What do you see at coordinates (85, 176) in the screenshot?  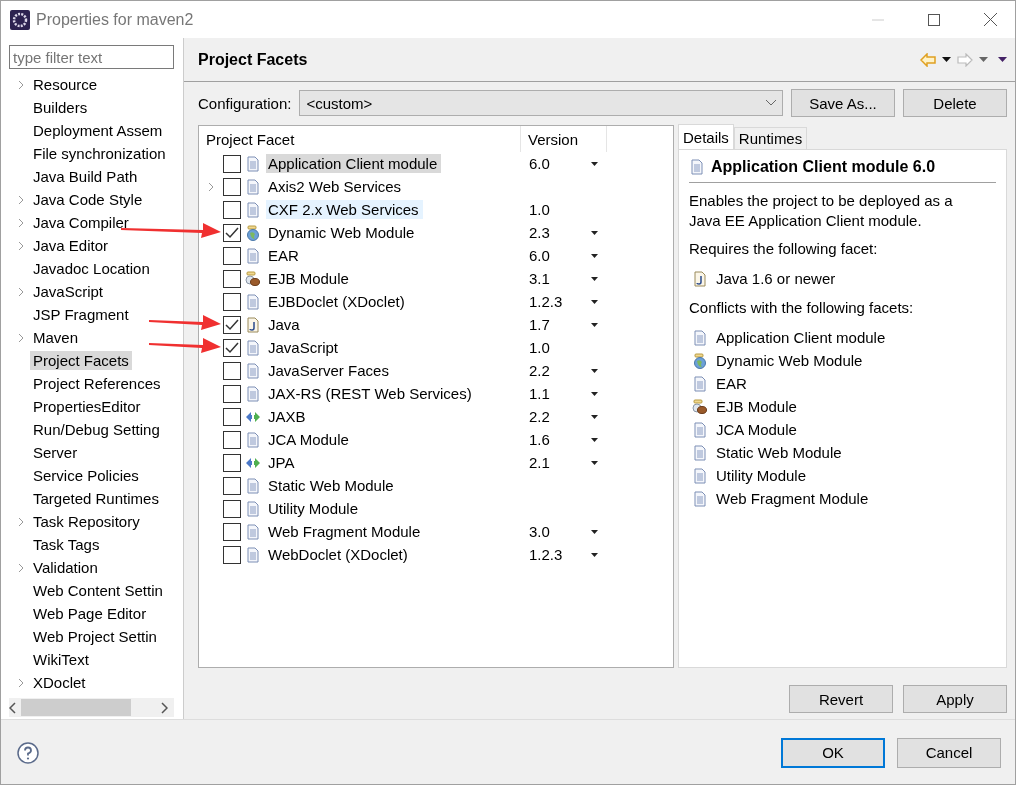 I see `tree-item: Java Build Path` at bounding box center [85, 176].